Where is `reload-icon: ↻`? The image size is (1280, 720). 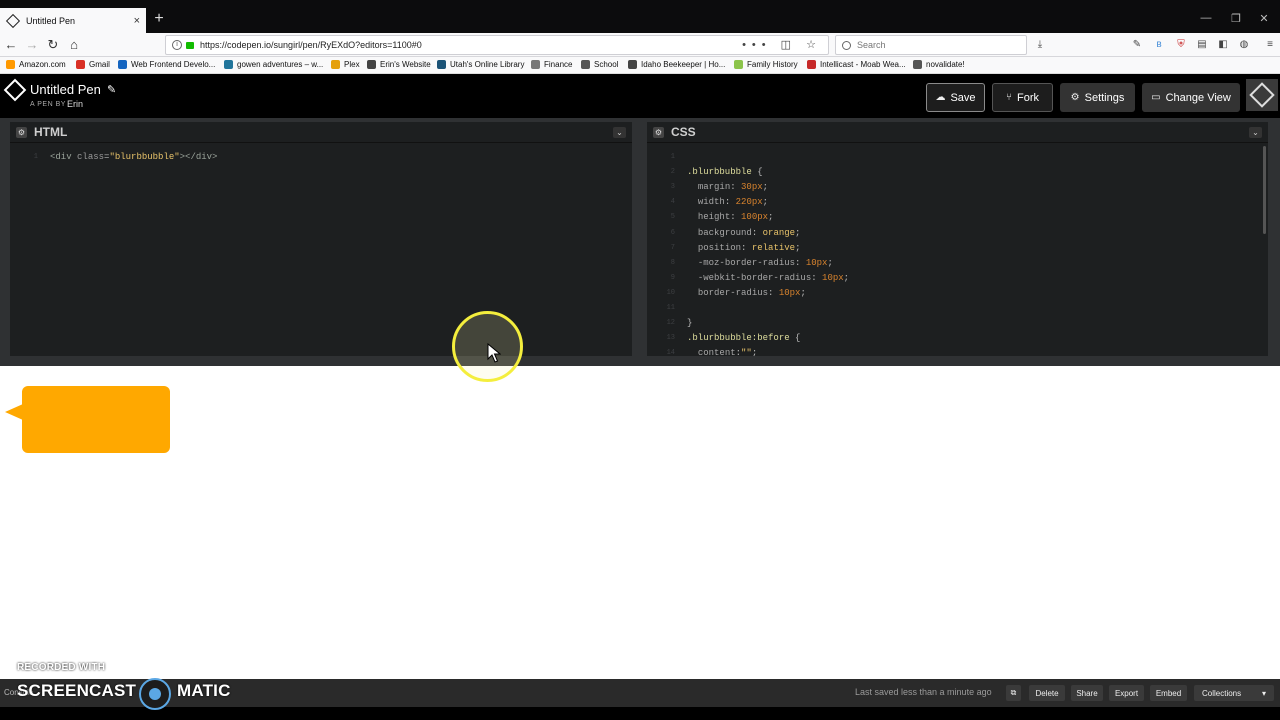
reload-icon: ↻ is located at coordinates (53, 45).